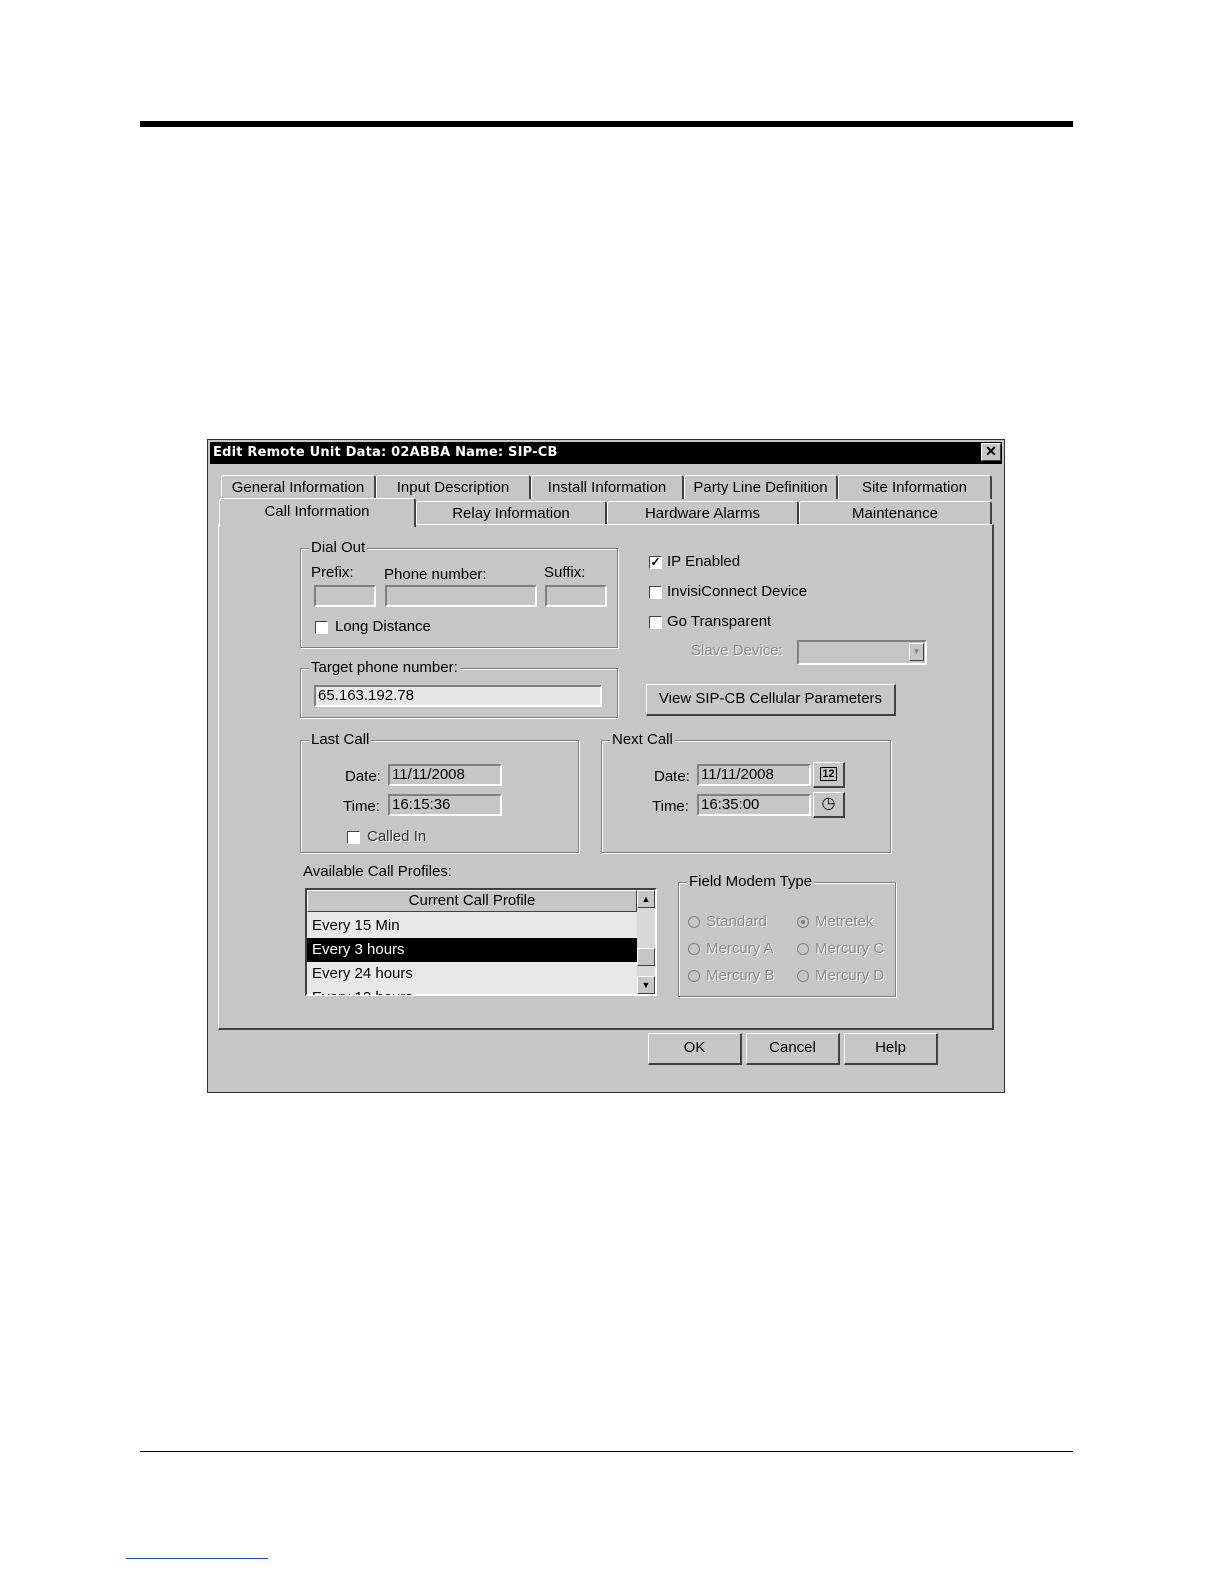 Image resolution: width=1224 pixels, height=1584 pixels. I want to click on phone-number-input, so click(461, 596).